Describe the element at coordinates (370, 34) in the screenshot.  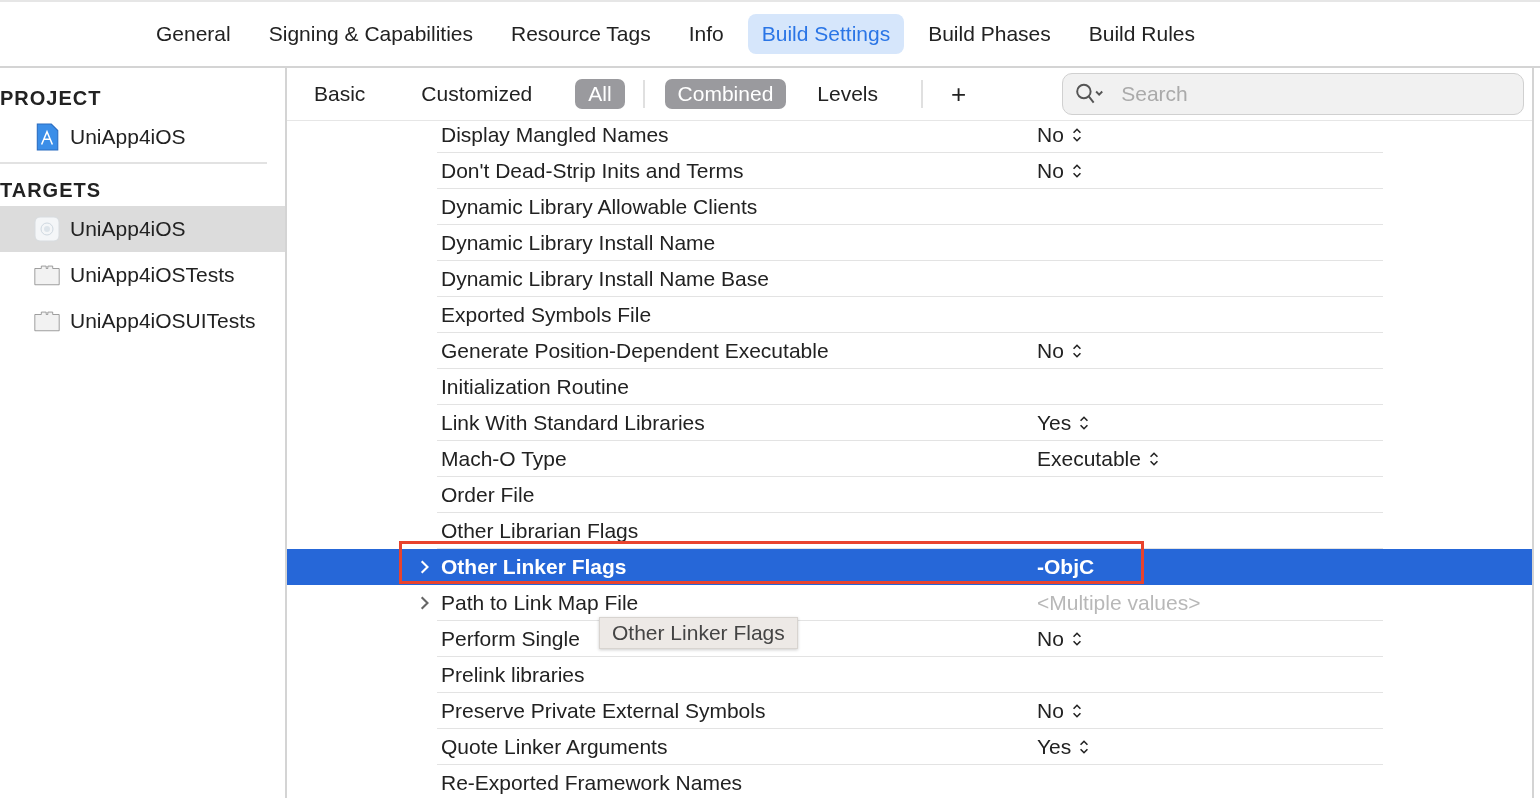
I see `tab: Signing & Capabilities` at that location.